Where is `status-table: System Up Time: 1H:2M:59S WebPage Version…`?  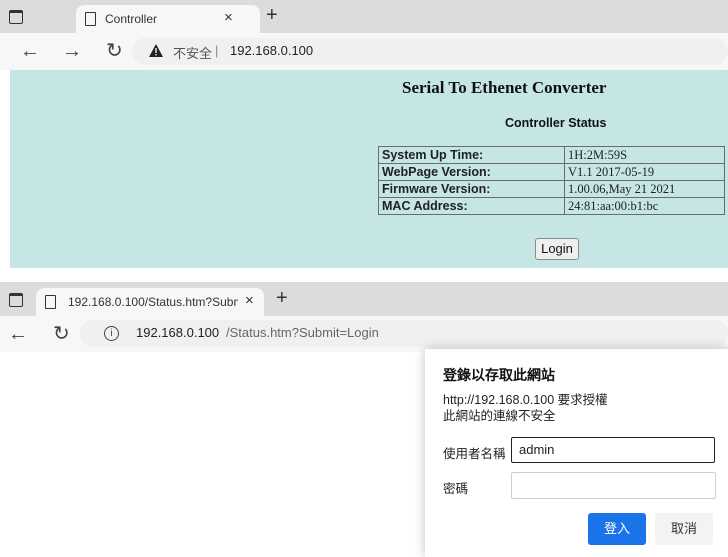 status-table: System Up Time: 1H:2M:59S WebPage Version… is located at coordinates (551, 180).